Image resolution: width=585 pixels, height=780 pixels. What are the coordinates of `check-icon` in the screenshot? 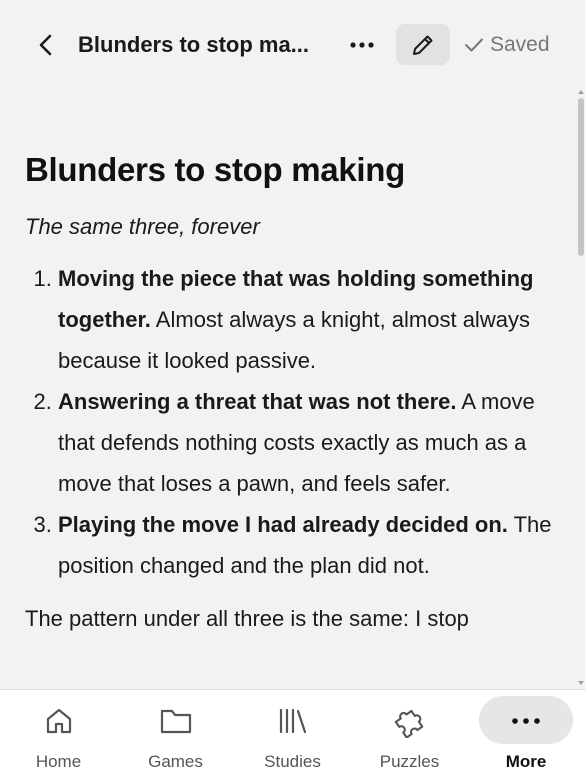 It's located at (474, 45).